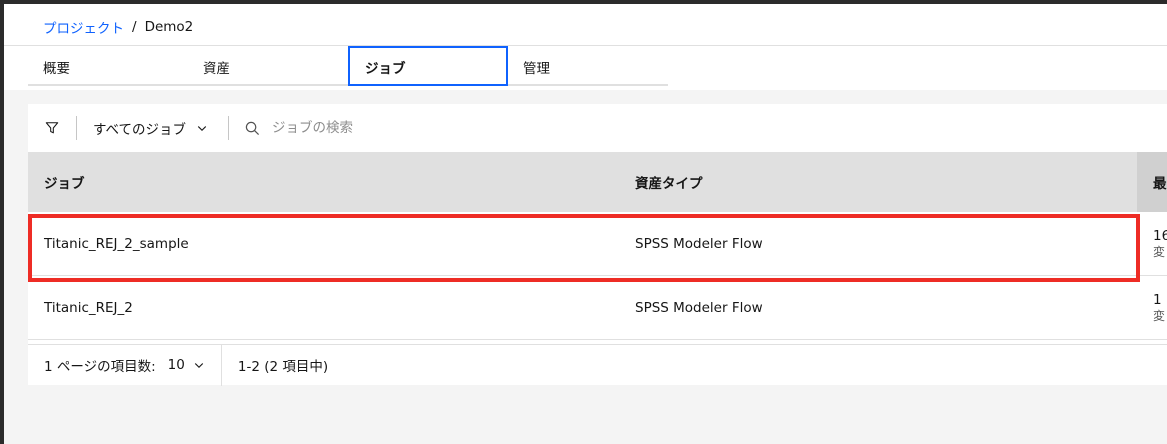 Image resolution: width=1167 pixels, height=444 pixels. Describe the element at coordinates (1160, 235) in the screenshot. I see `last-cell-value: 16` at that location.